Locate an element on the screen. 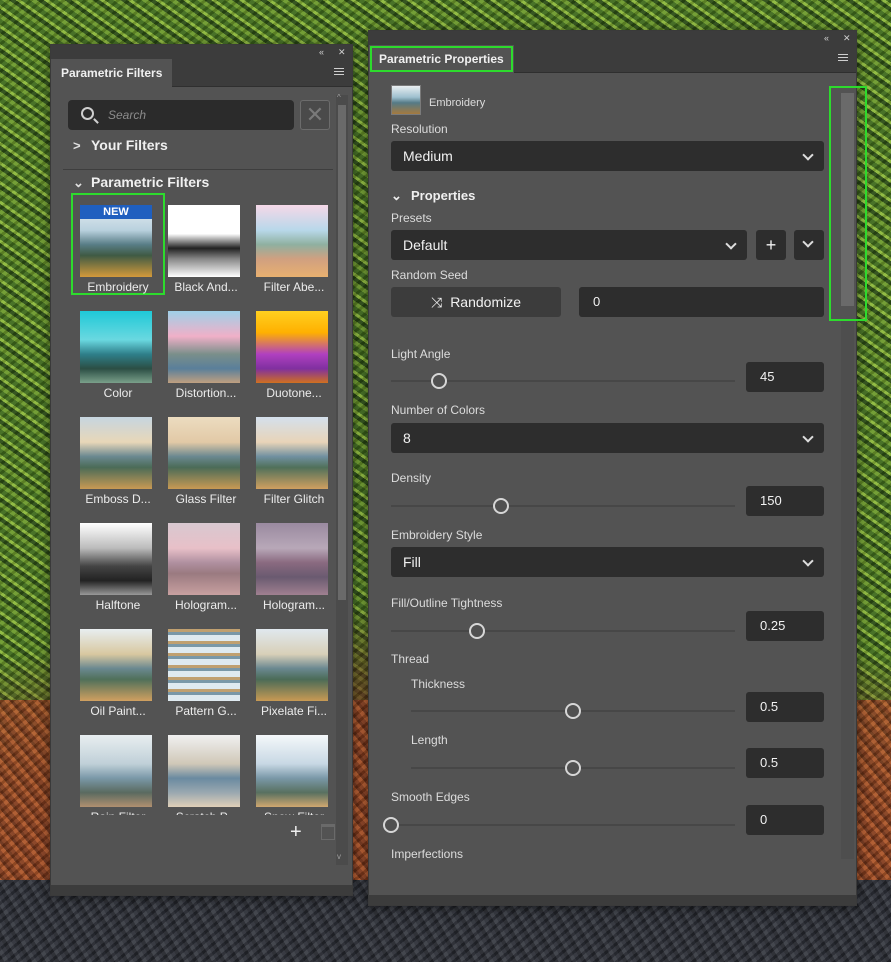 This screenshot has width=891, height=962. light-angle-slider is located at coordinates (563, 381).